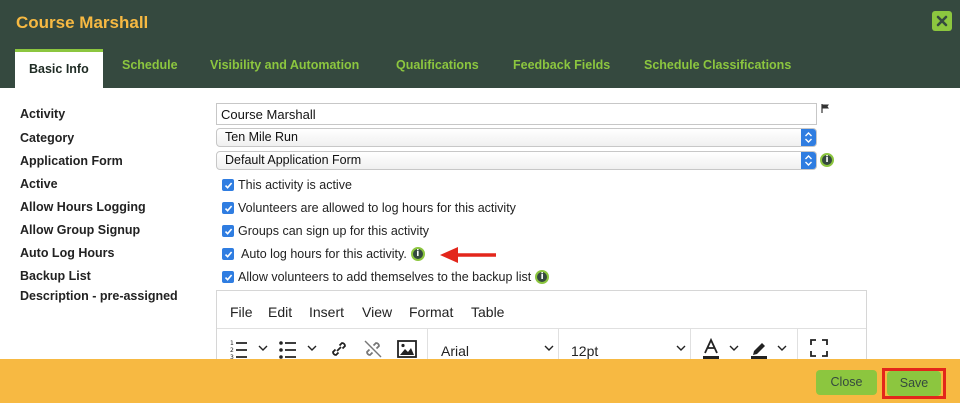 This screenshot has width=960, height=403. What do you see at coordinates (914, 383) in the screenshot?
I see `save-highlight-box` at bounding box center [914, 383].